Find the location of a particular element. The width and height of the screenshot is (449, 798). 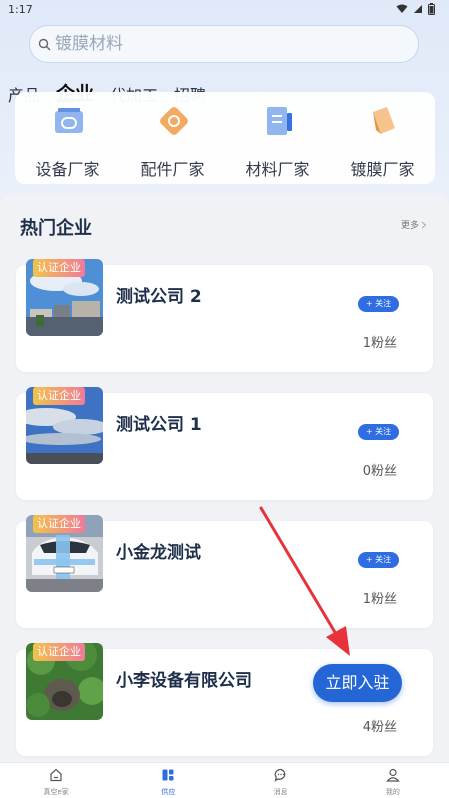

search-bar is located at coordinates (224, 44).